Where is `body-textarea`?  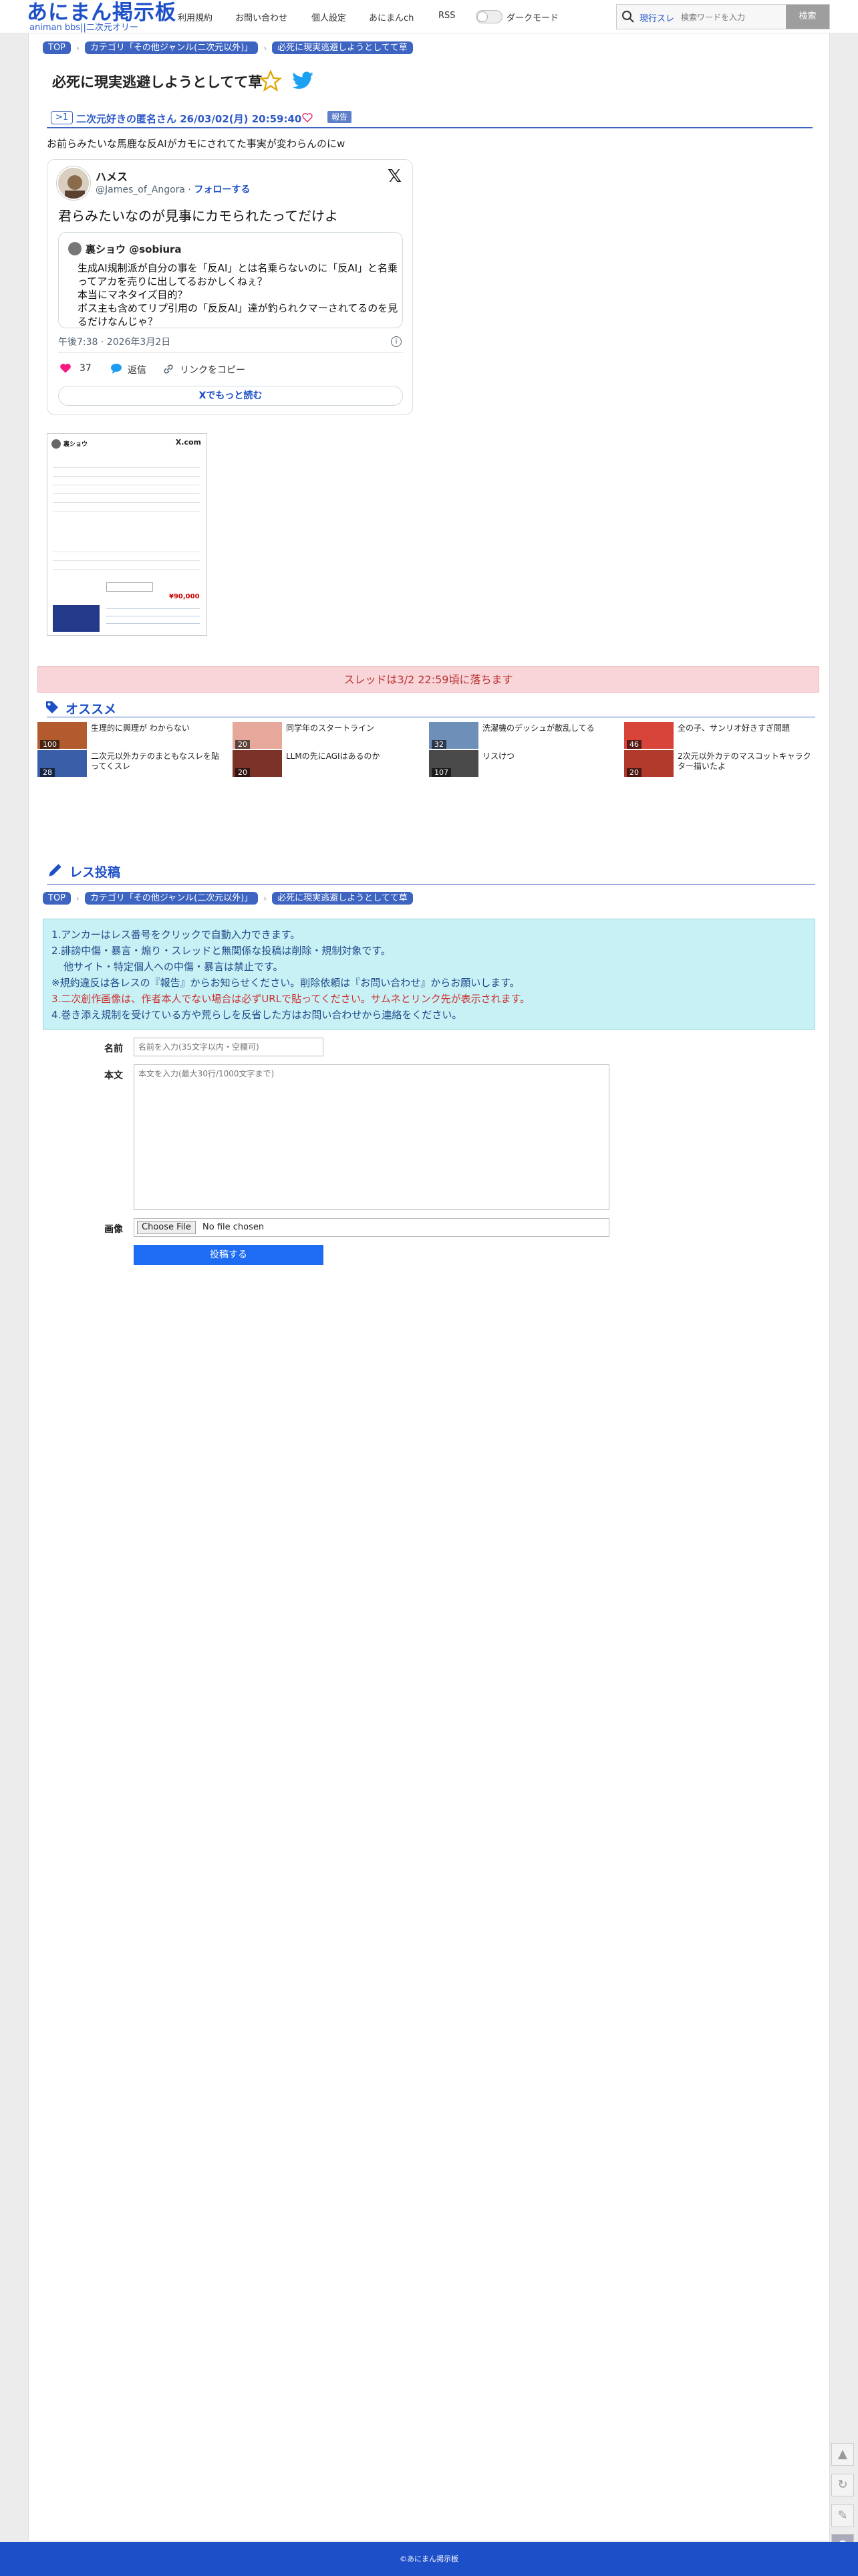 body-textarea is located at coordinates (371, 1137).